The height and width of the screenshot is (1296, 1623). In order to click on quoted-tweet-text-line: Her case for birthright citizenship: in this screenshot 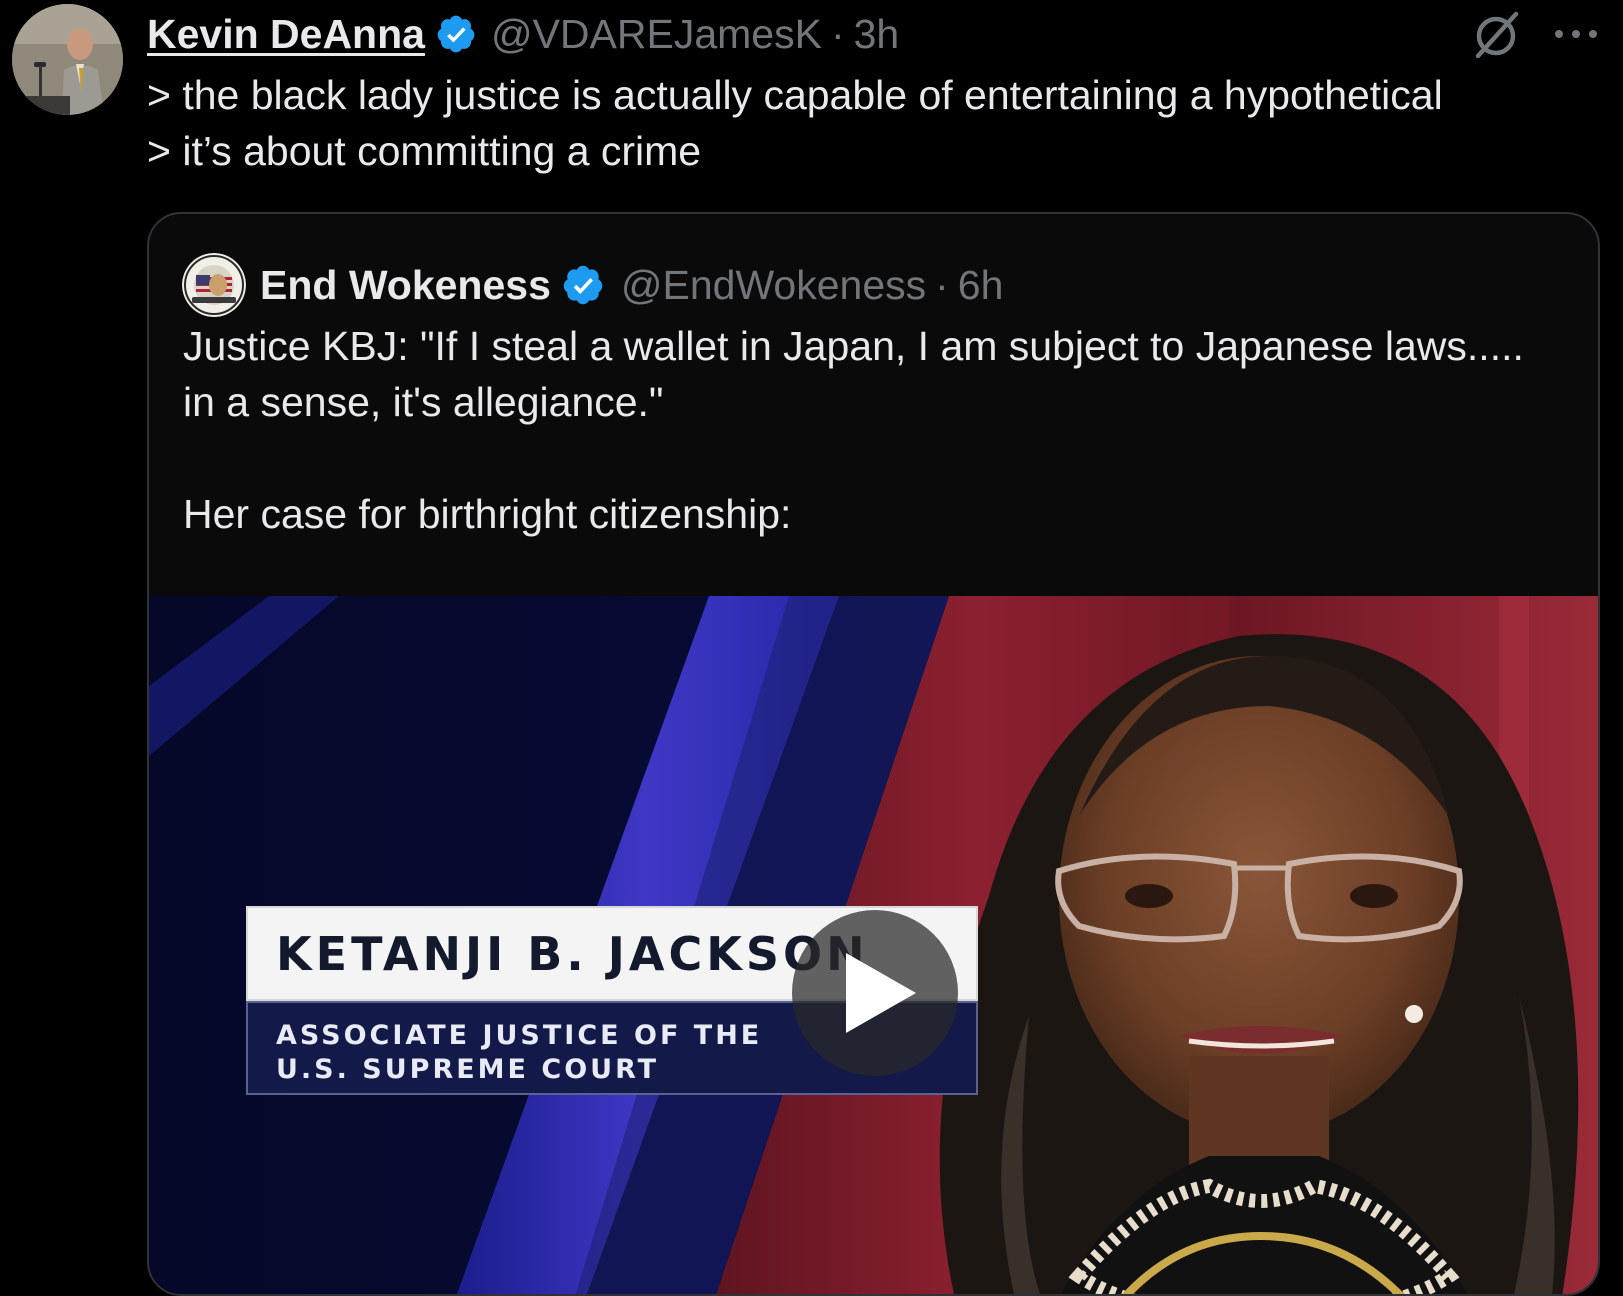, I will do `click(487, 514)`.